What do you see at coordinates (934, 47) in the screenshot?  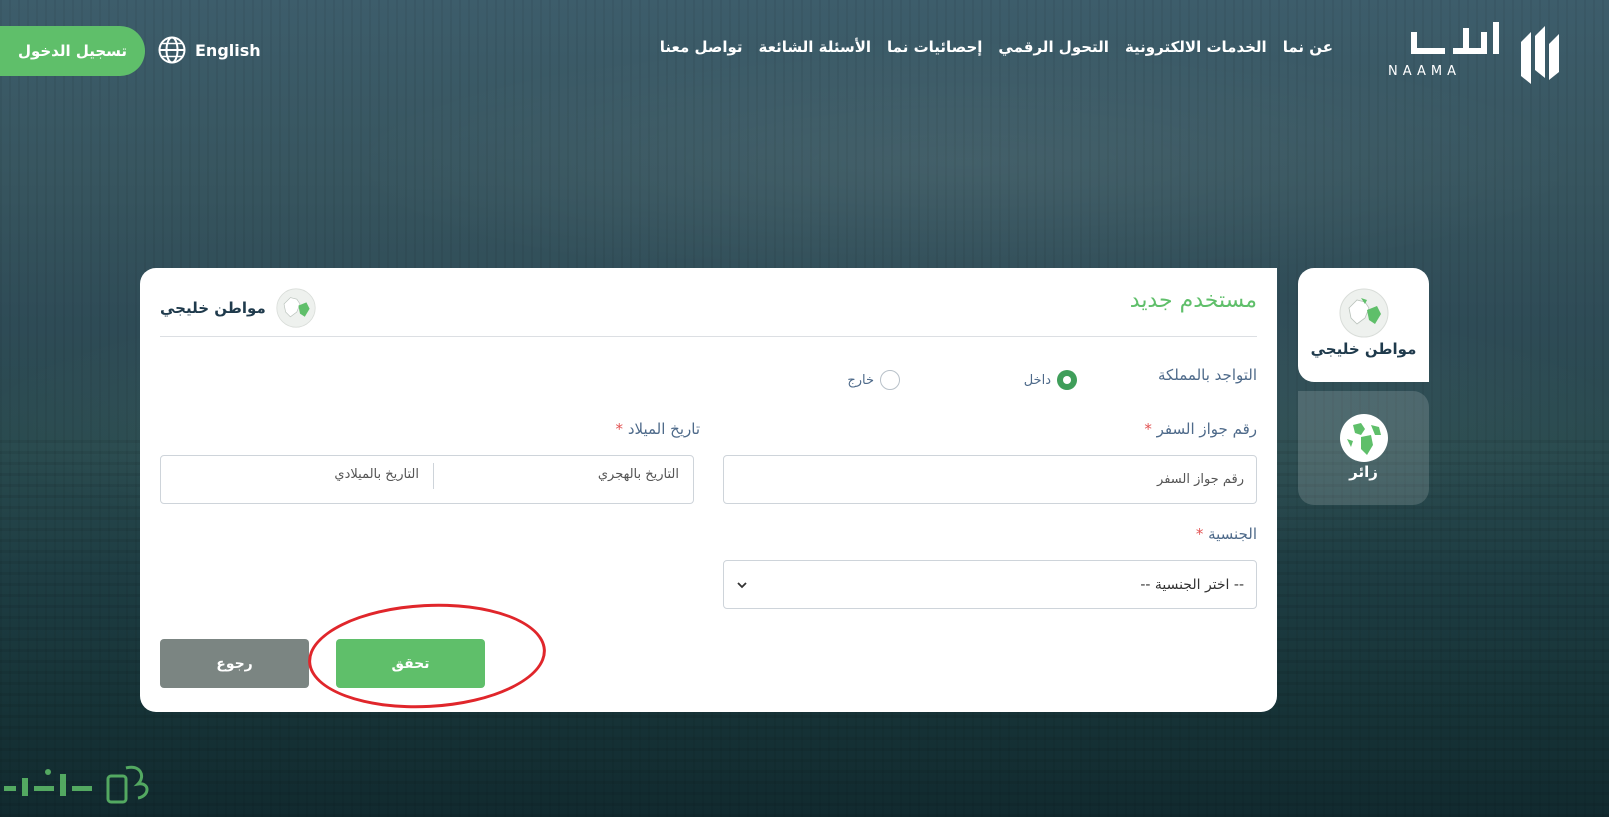 I see `nav-statistics: إحصائيات نما` at bounding box center [934, 47].